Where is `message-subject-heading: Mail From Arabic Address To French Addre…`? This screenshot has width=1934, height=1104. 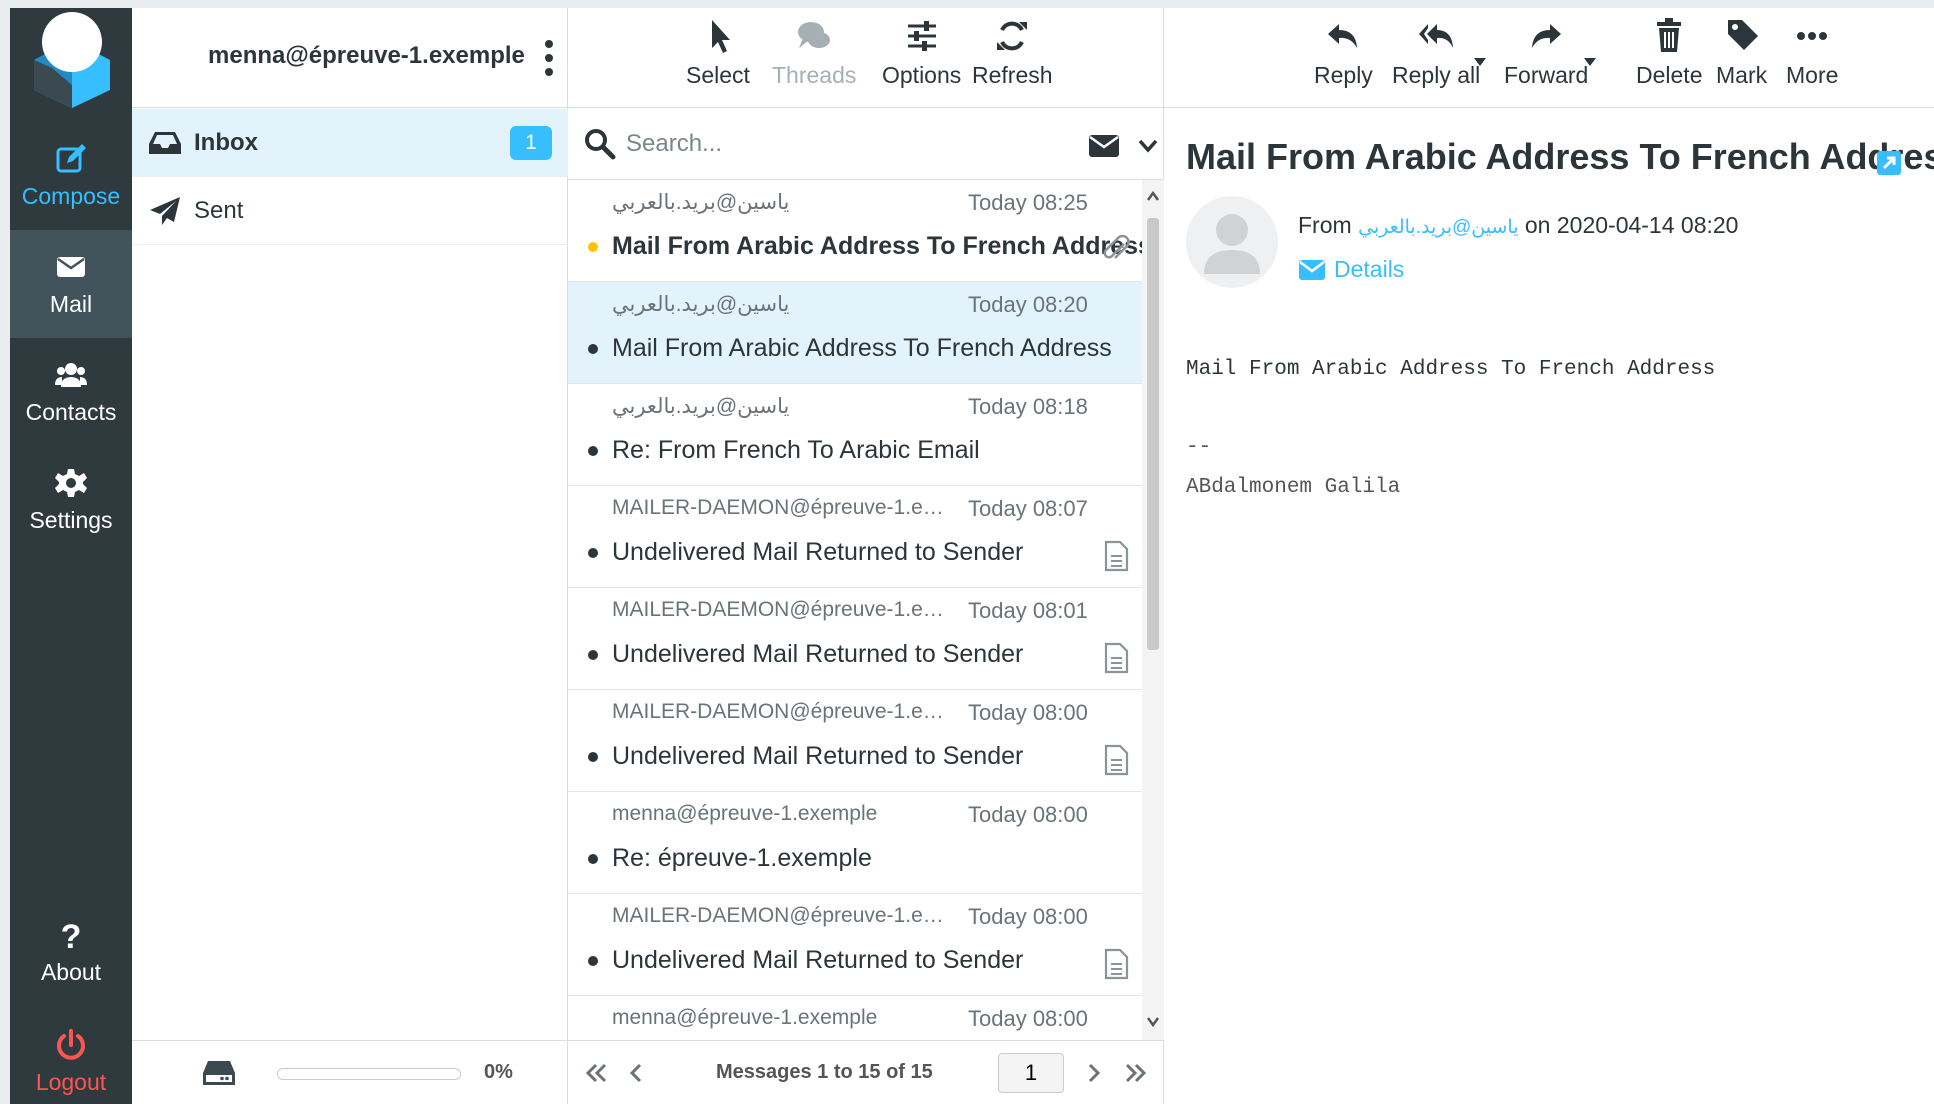 message-subject-heading: Mail From Arabic Address To French Addre… is located at coordinates (1560, 156).